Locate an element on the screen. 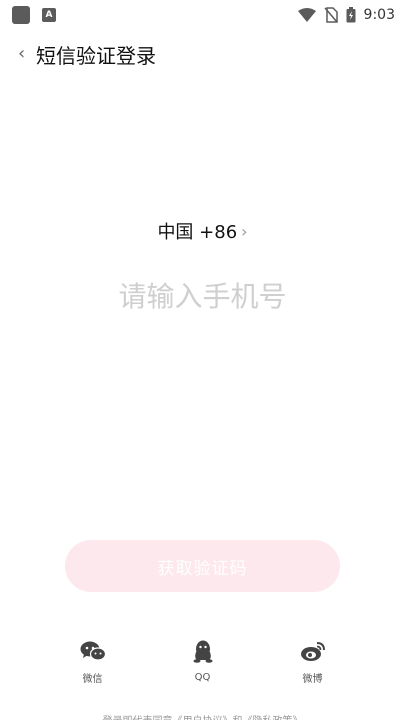 The height and width of the screenshot is (720, 405). status-bar: A 9:03 is located at coordinates (202, 15).